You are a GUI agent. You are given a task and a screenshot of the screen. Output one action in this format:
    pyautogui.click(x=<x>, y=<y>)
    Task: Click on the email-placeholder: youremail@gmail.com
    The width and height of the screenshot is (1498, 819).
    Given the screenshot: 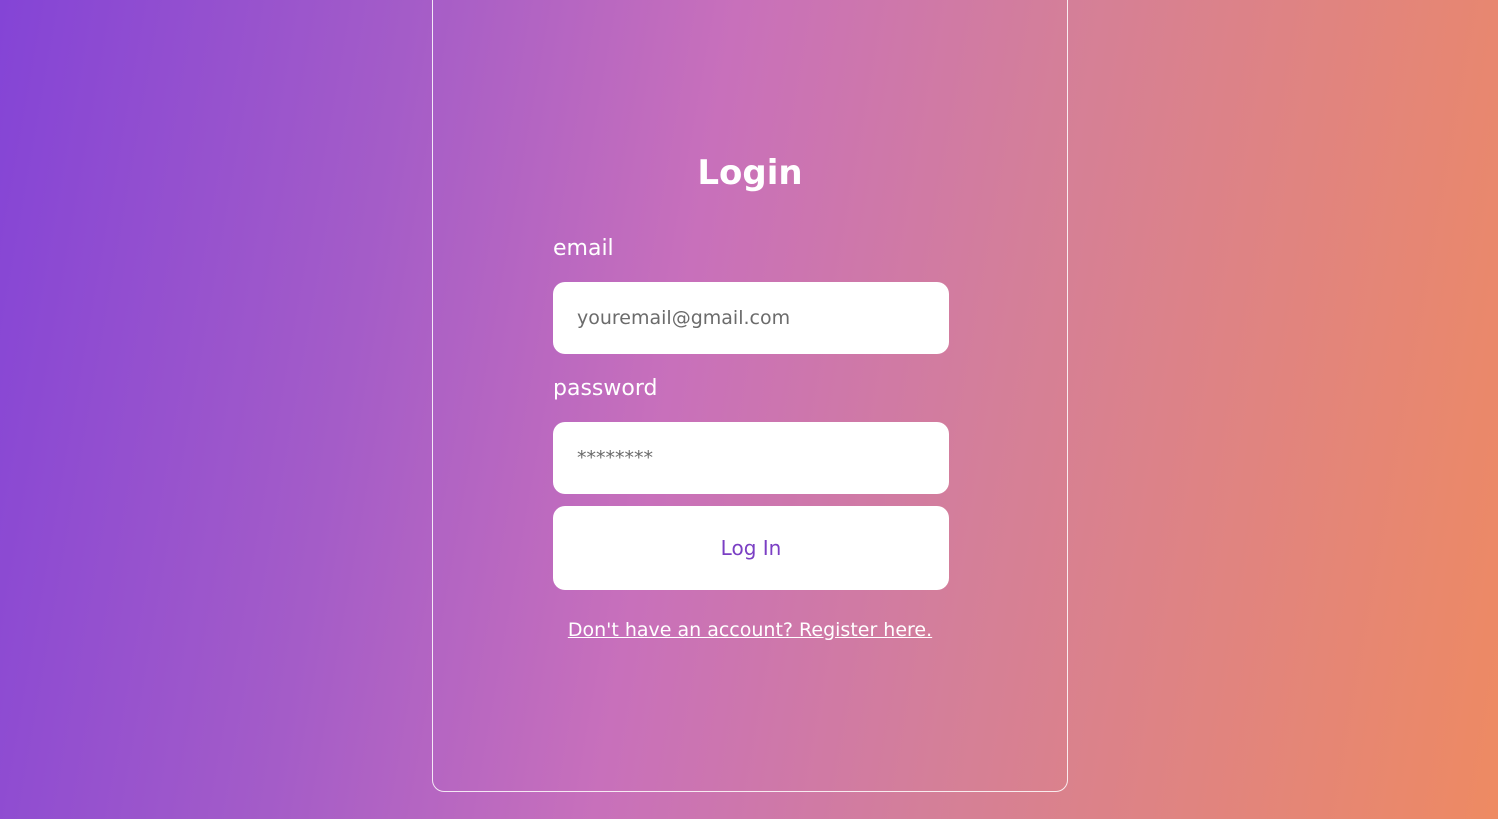 What is the action you would take?
    pyautogui.click(x=684, y=318)
    